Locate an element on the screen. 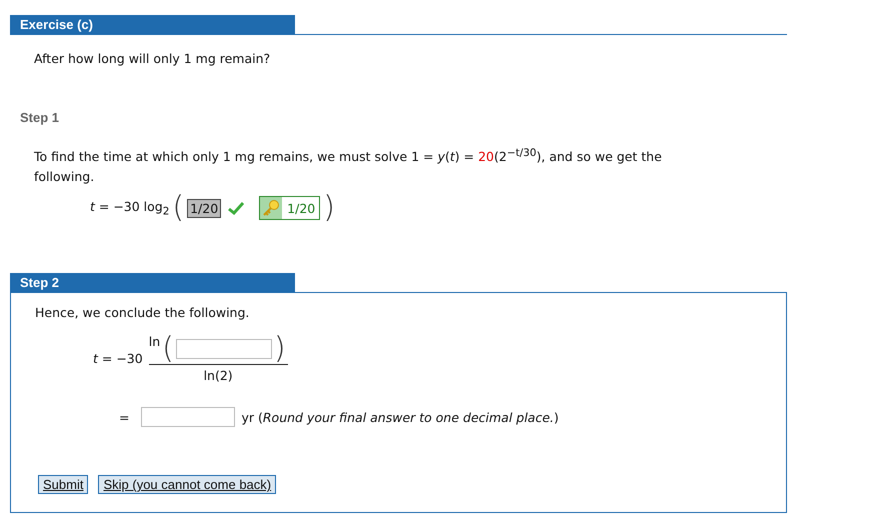 Image resolution: width=886 pixels, height=530 pixels. step-text: Hence, we conclude the following. is located at coordinates (142, 312).